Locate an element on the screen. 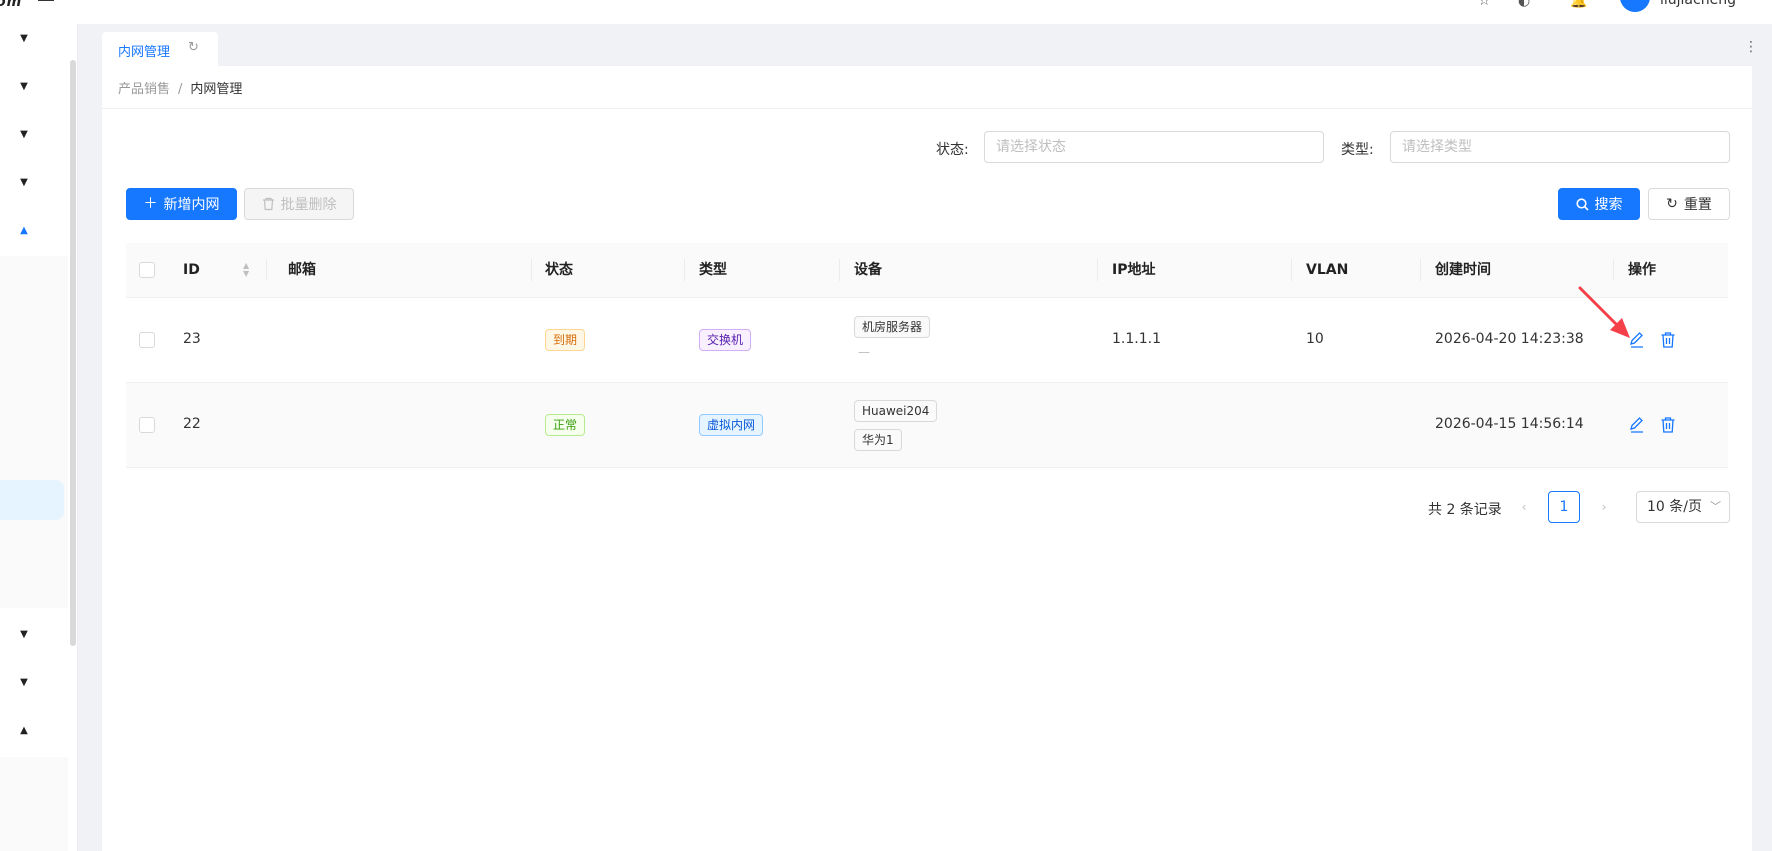 This screenshot has height=851, width=1772. reset-button: ↻ 重置 is located at coordinates (1689, 204).